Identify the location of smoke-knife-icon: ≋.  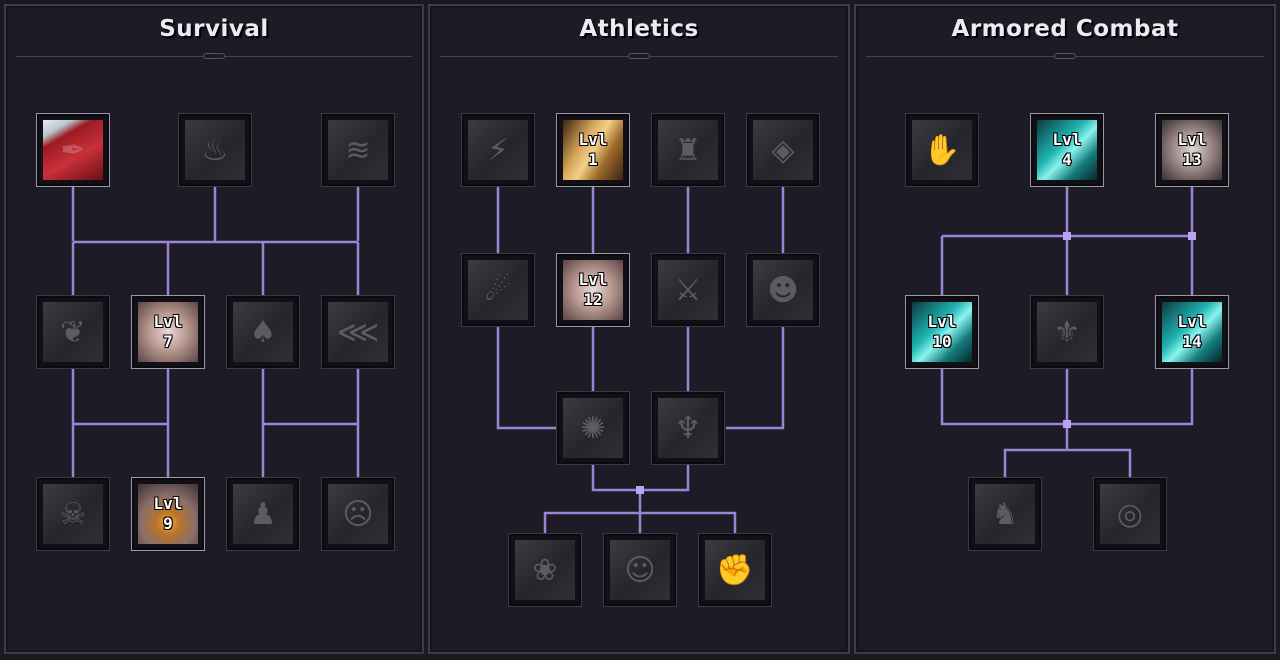
(358, 150).